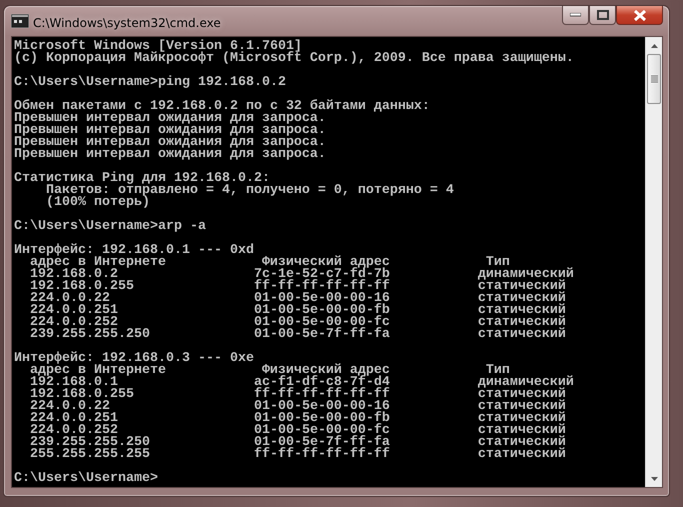 This screenshot has height=507, width=683. Describe the element at coordinates (322, 335) in the screenshot. I see `table-cell: 01-00-5e-7f-ff-fa` at that location.